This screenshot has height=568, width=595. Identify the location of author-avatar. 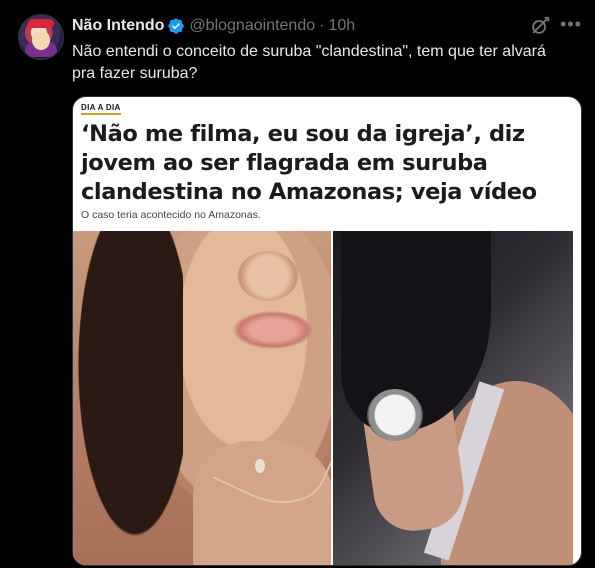
(41, 37).